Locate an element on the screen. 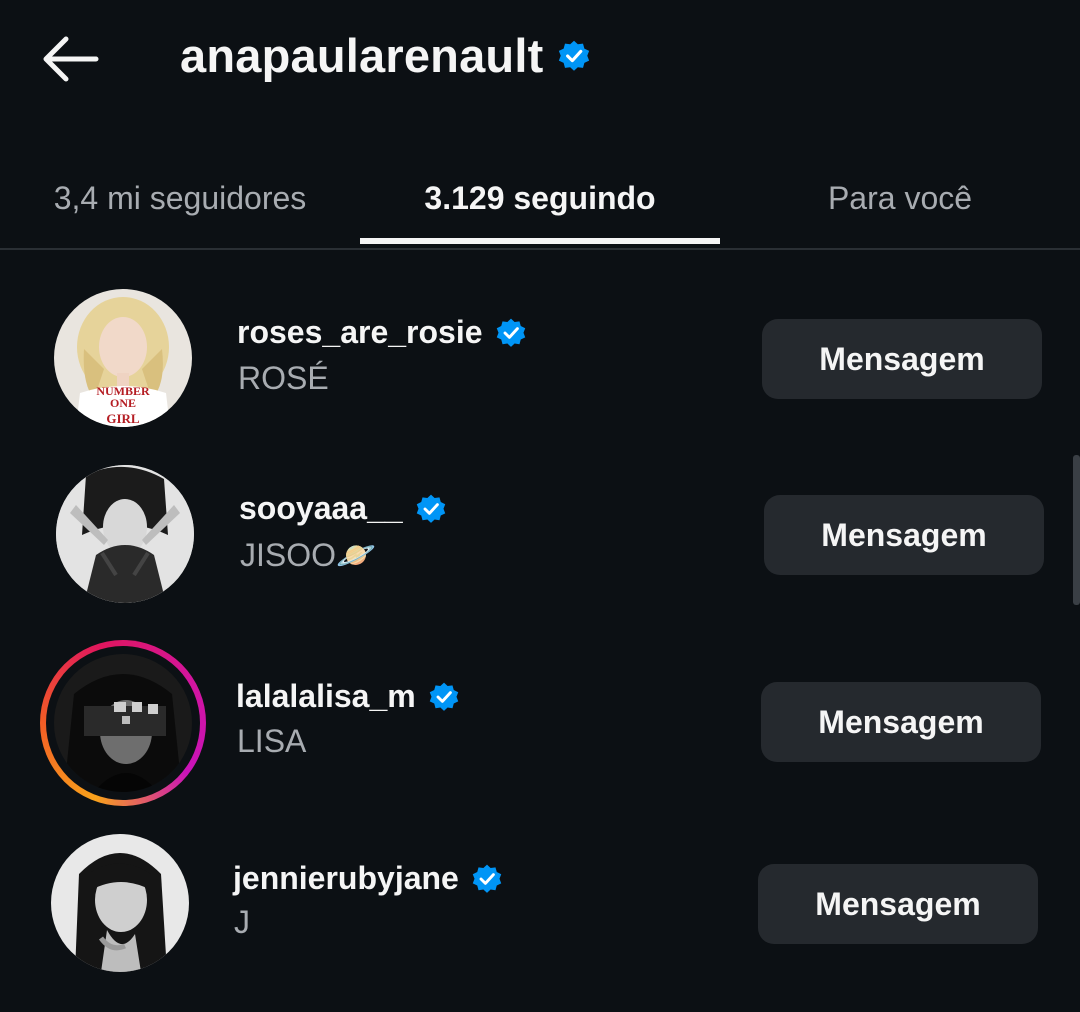  account-full-name: LISA is located at coordinates (272, 741).